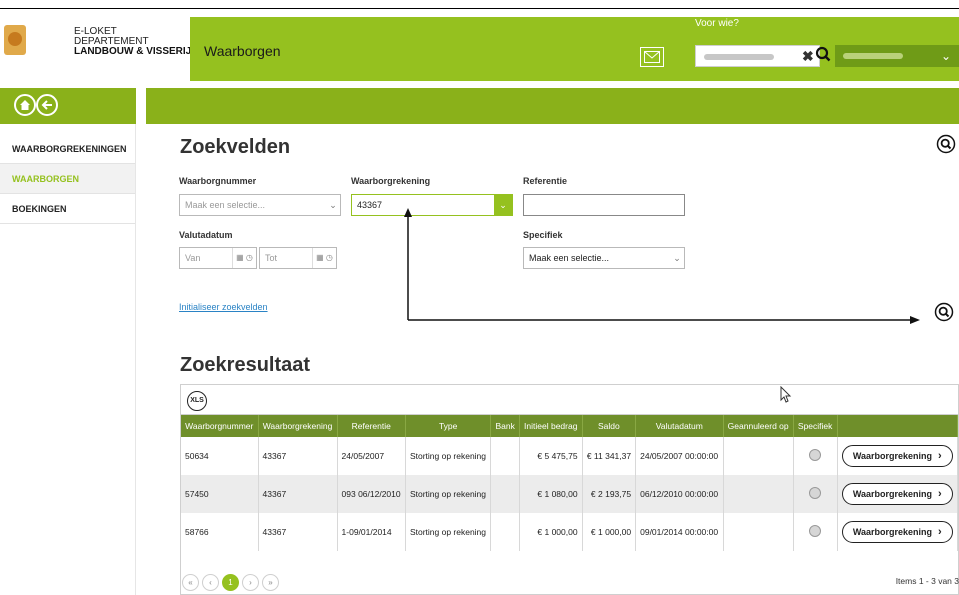 This screenshot has height=595, width=959. Describe the element at coordinates (220, 456) in the screenshot. I see `cell-waarborgnummer: 50634` at that location.